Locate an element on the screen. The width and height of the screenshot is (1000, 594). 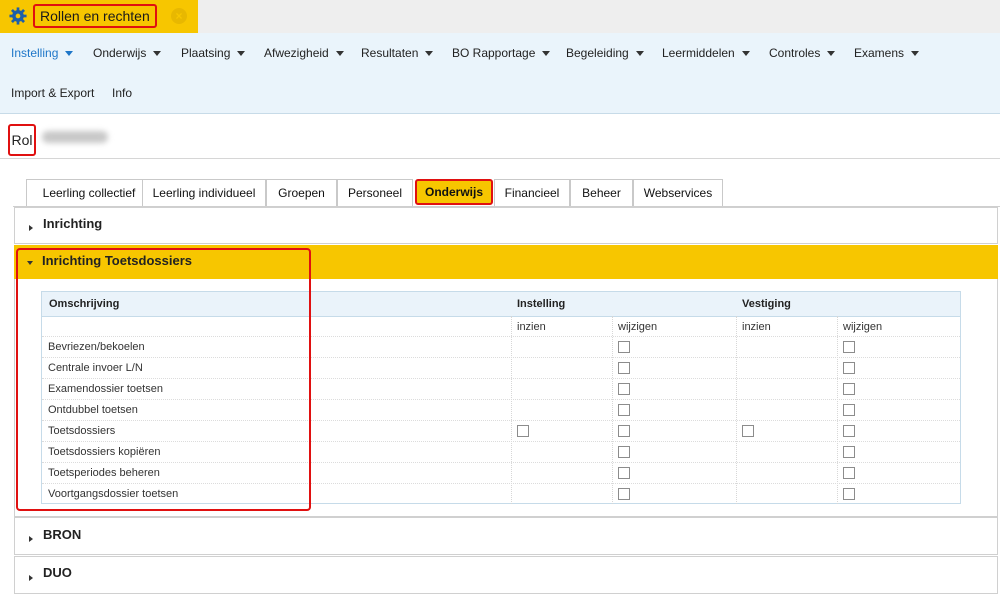
panel-duo: DUO is located at coordinates (506, 575).